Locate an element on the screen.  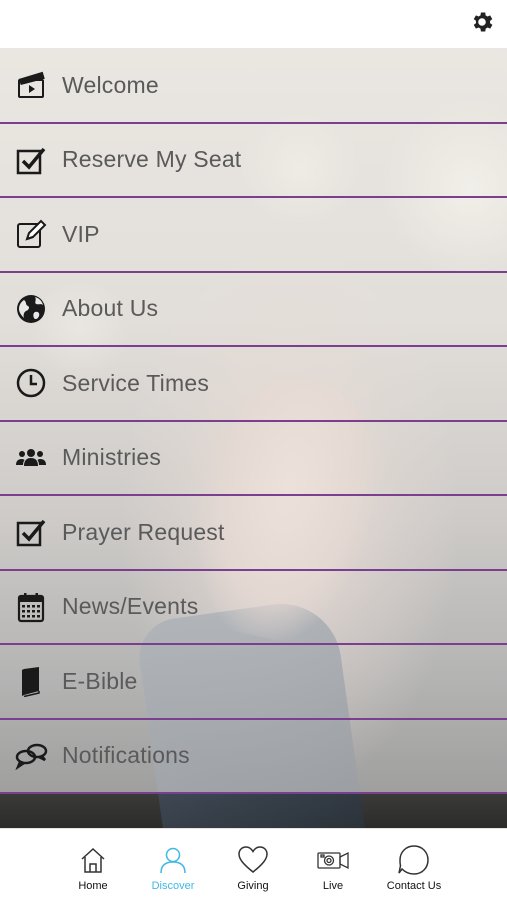
menu-item-prayer-request: Prayer Request is located at coordinates (253, 533).